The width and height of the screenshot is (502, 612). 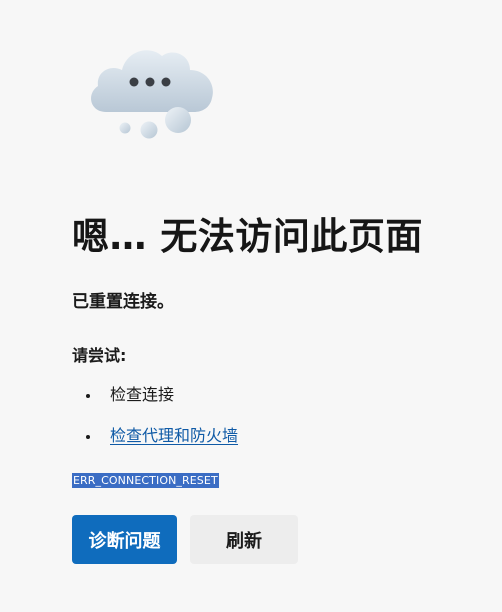 What do you see at coordinates (145, 480) in the screenshot?
I see `error-code: ERR_CONNECTION_RESET` at bounding box center [145, 480].